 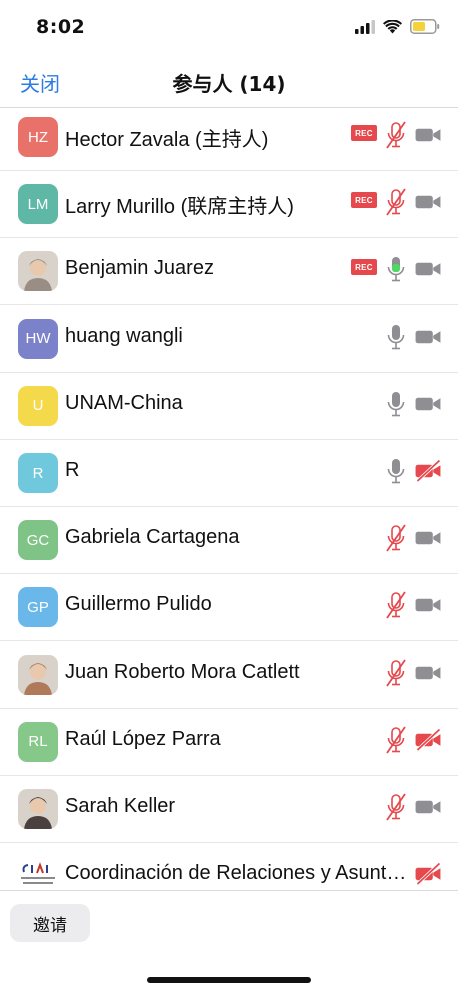 I want to click on avatar: RL, so click(x=38, y=741).